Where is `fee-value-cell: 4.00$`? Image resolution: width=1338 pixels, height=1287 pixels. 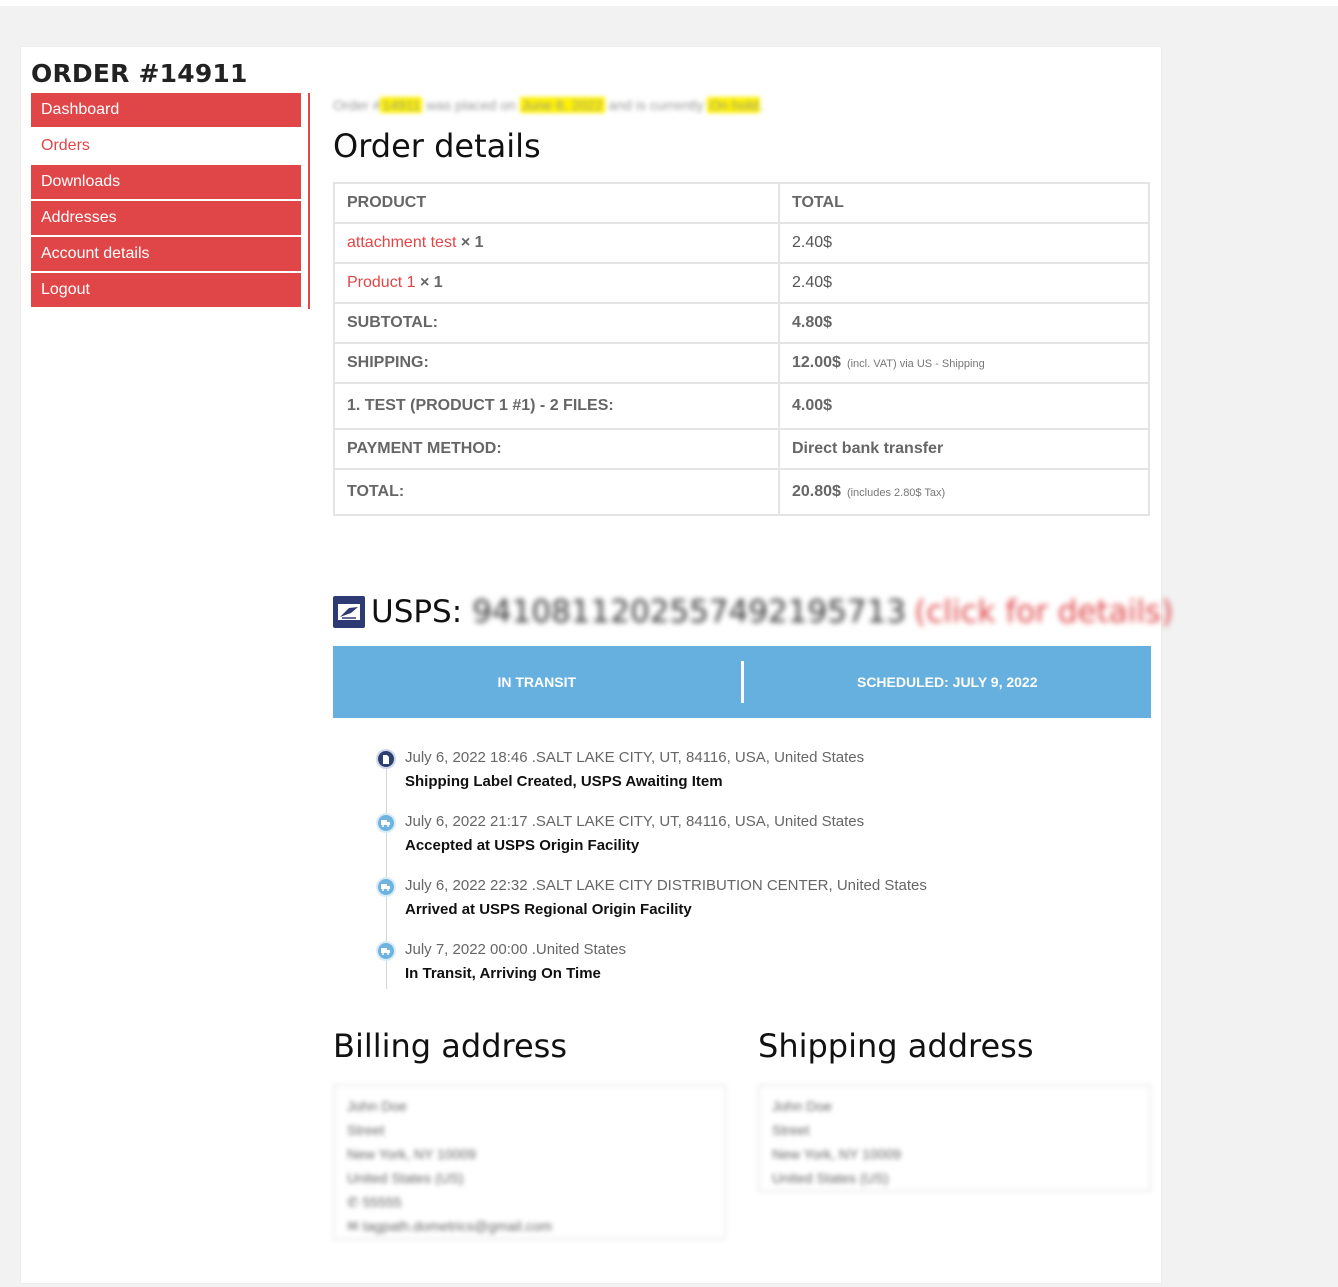
fee-value-cell: 4.00$ is located at coordinates (964, 406).